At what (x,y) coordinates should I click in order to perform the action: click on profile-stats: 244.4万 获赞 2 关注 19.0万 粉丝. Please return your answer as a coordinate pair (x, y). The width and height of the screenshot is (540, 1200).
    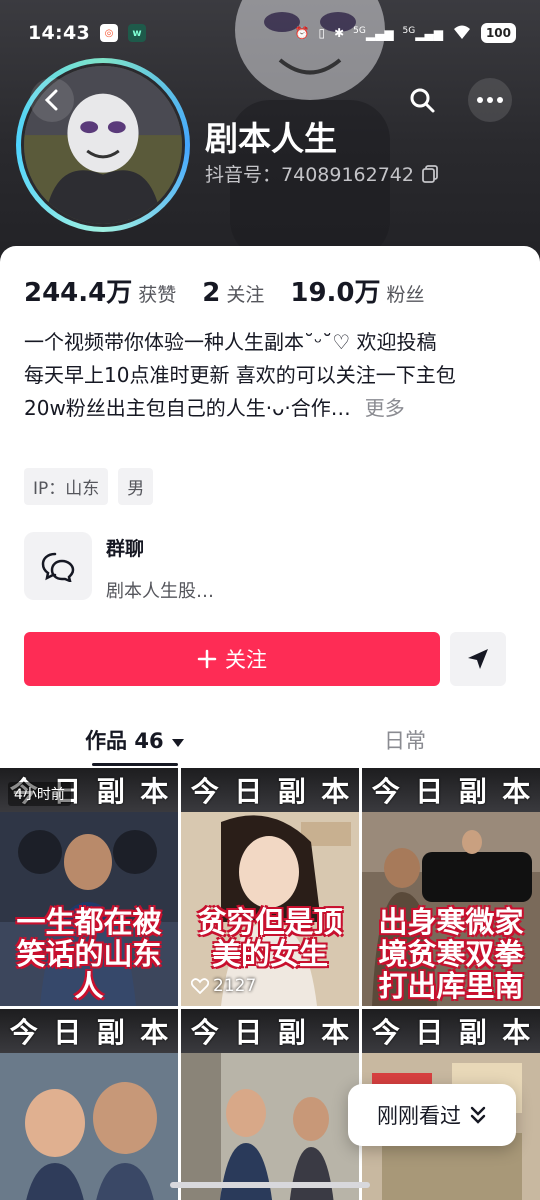
    Looking at the image, I should click on (234, 290).